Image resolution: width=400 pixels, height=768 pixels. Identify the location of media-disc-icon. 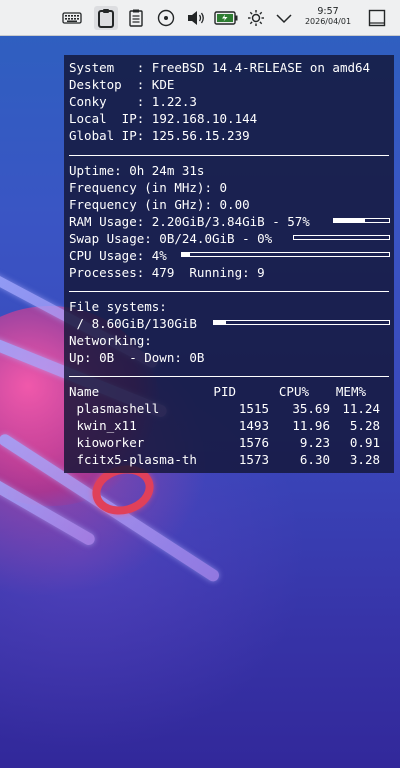
(166, 18).